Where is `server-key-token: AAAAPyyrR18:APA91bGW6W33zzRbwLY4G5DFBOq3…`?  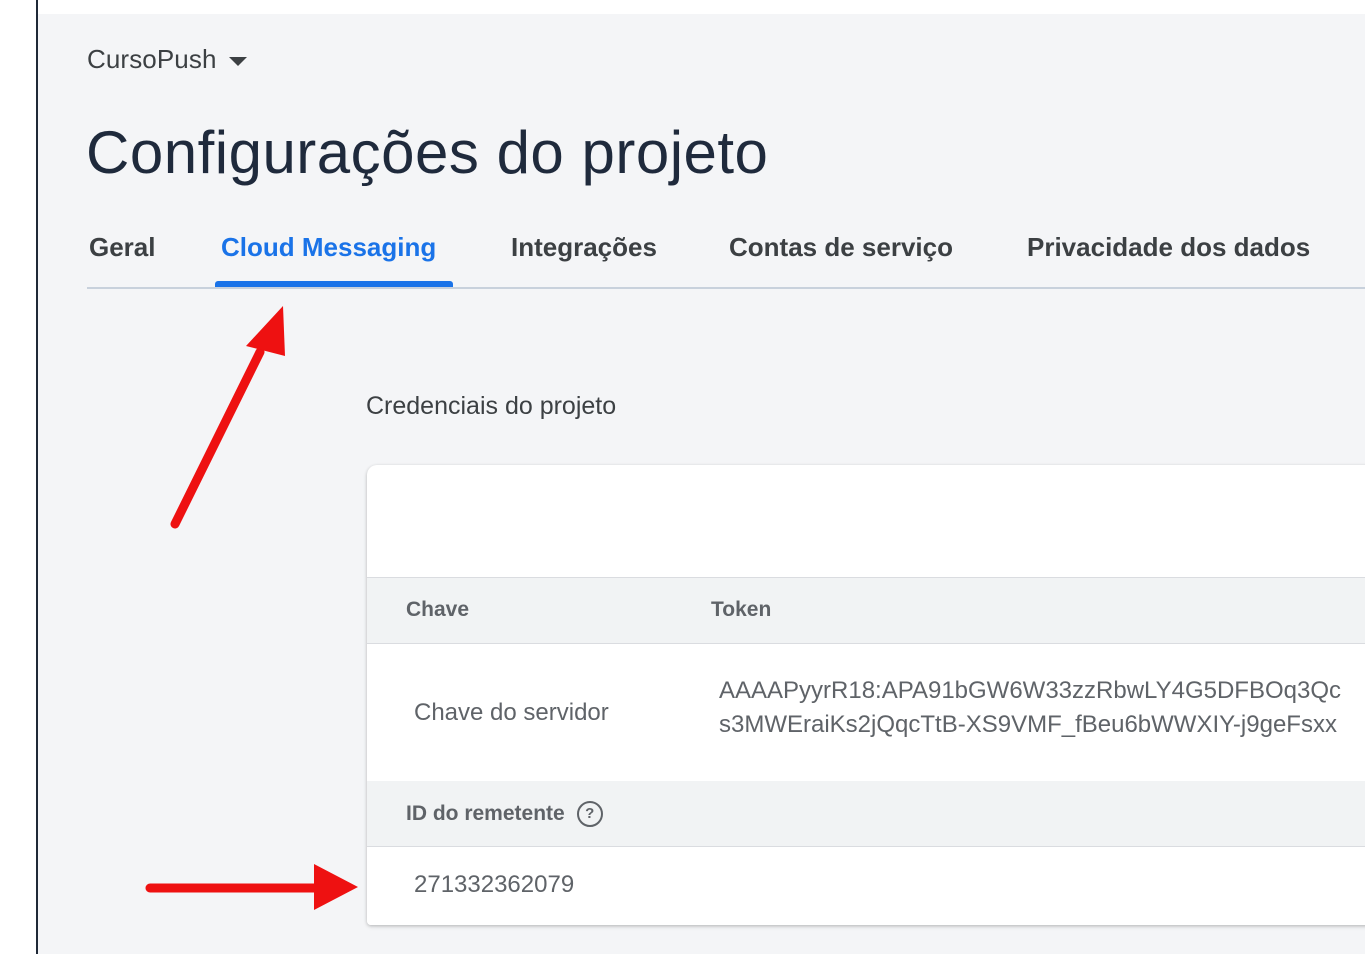
server-key-token: AAAAPyyrR18:APA91bGW6W33zzRbwLY4G5DFBOq3… is located at coordinates (1030, 708).